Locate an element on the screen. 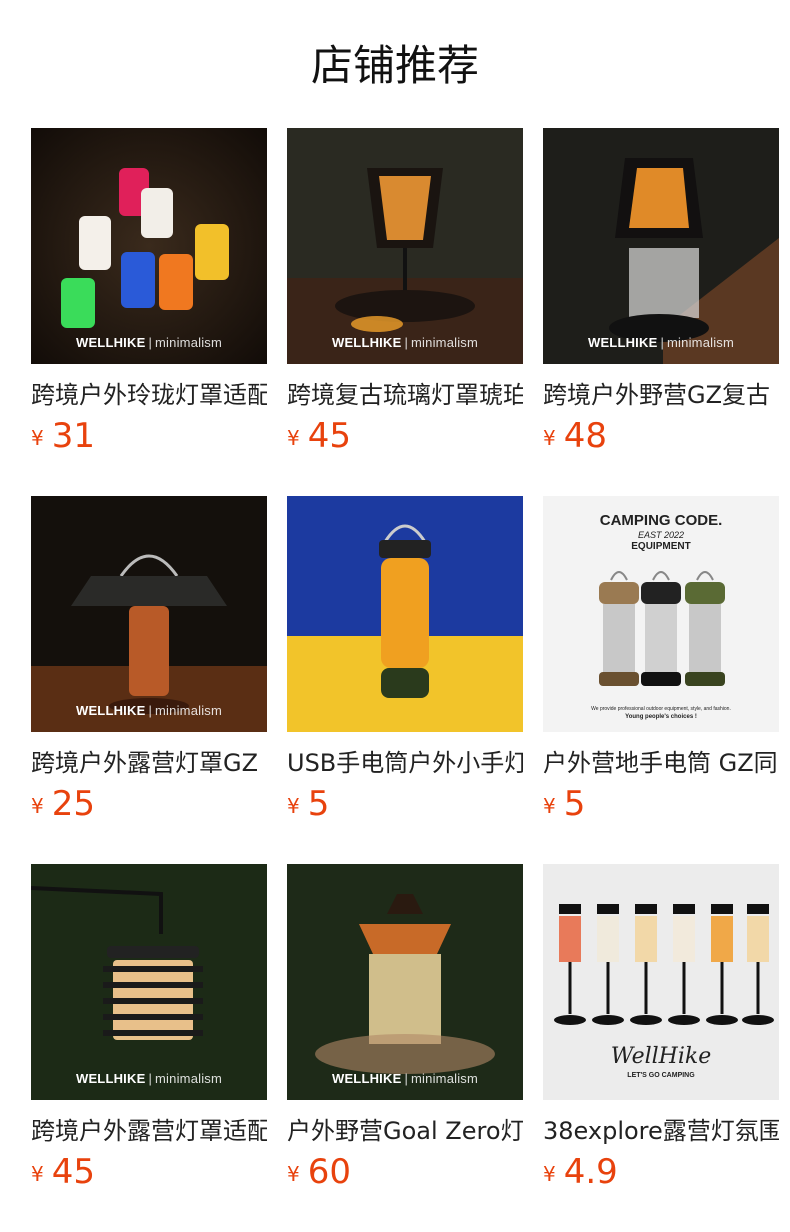  product-card: WELLHIKE | minimalism 跨境户外露营灯罩适配 ¥45 is located at coordinates (149, 1048).